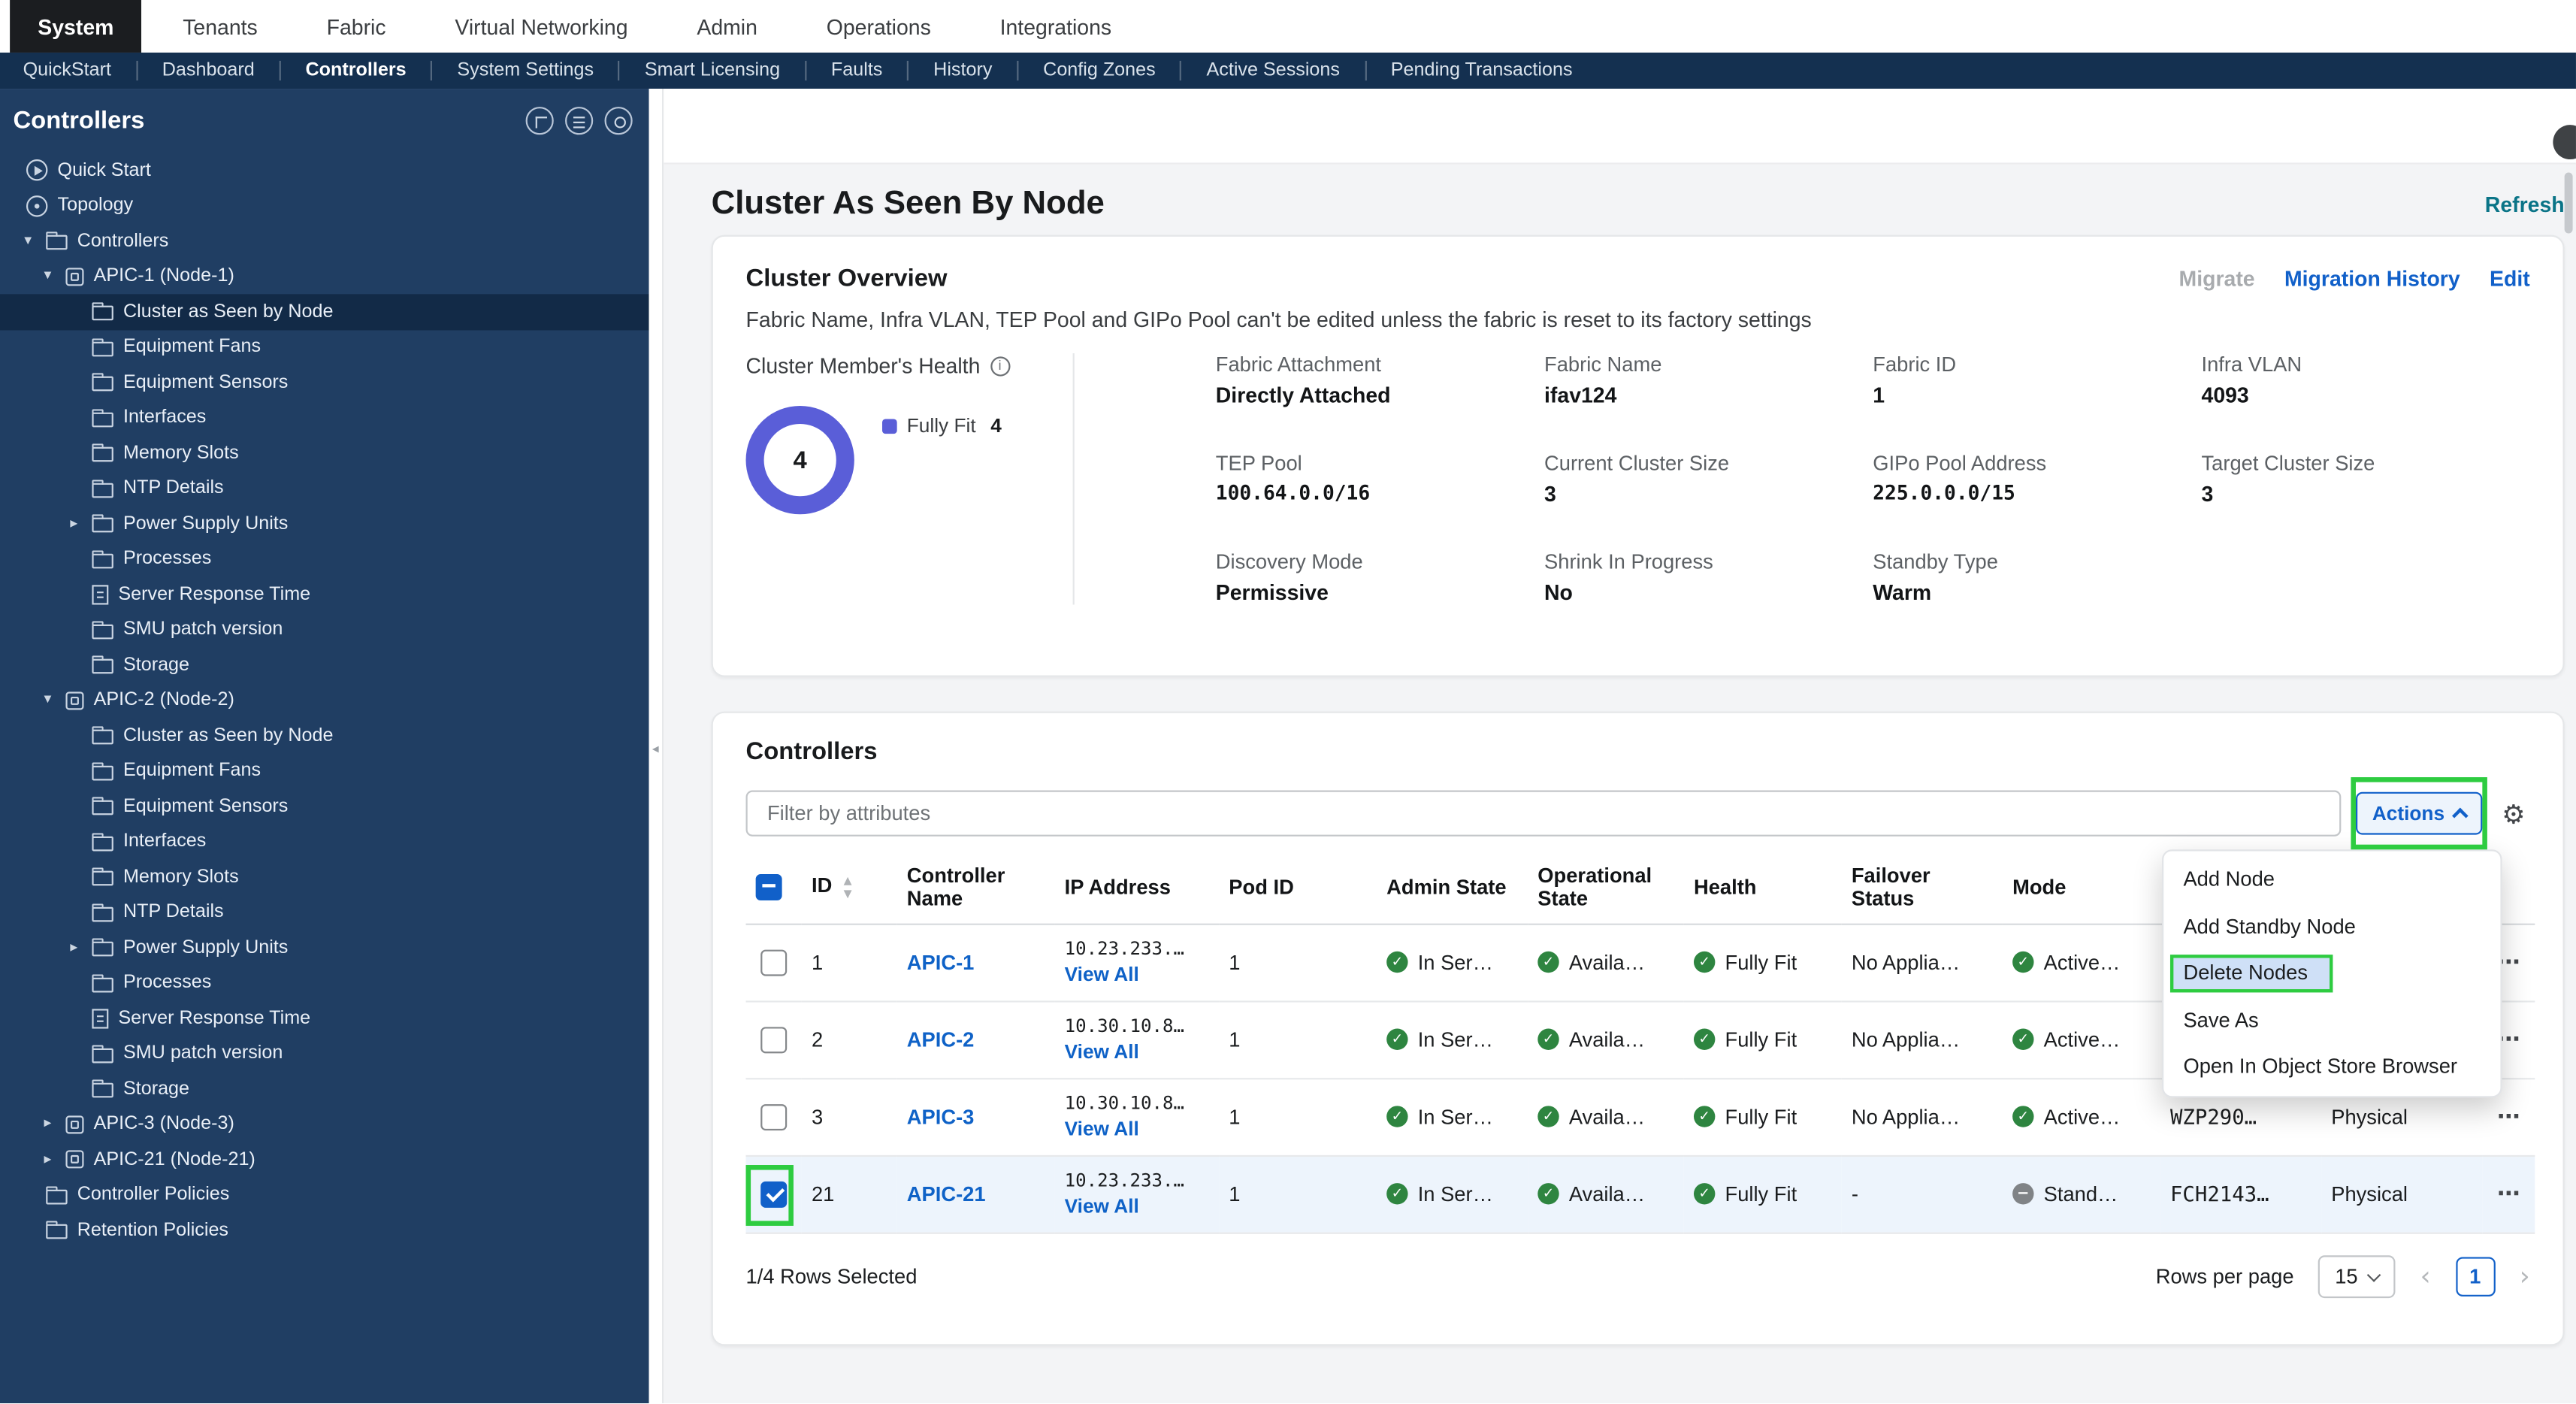 The width and height of the screenshot is (2576, 1404). What do you see at coordinates (2525, 1276) in the screenshot?
I see `next-page-icon` at bounding box center [2525, 1276].